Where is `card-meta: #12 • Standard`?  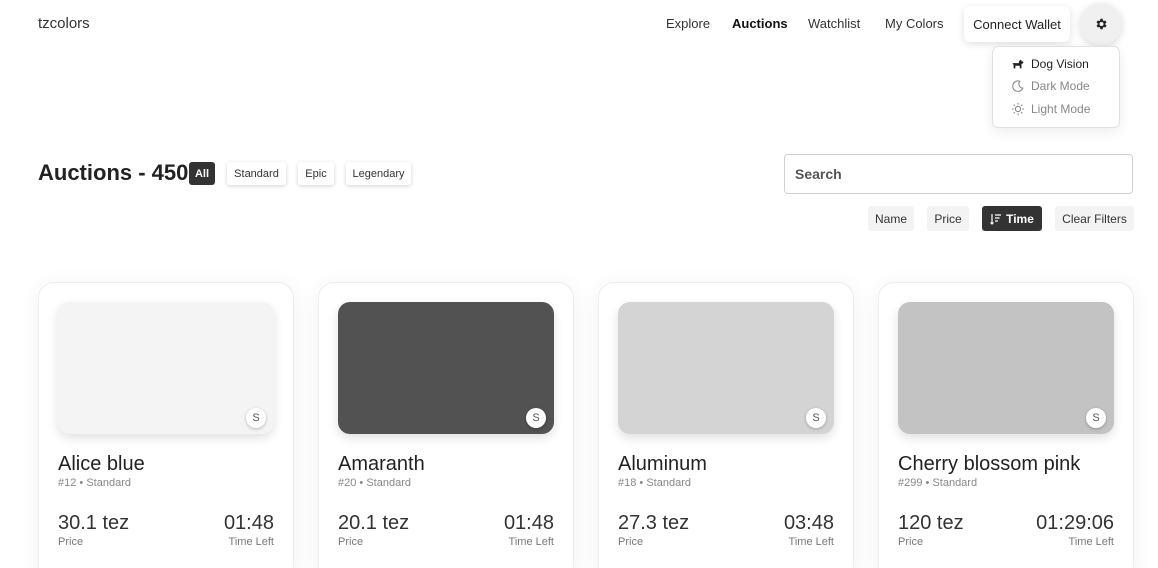
card-meta: #12 • Standard is located at coordinates (94, 483).